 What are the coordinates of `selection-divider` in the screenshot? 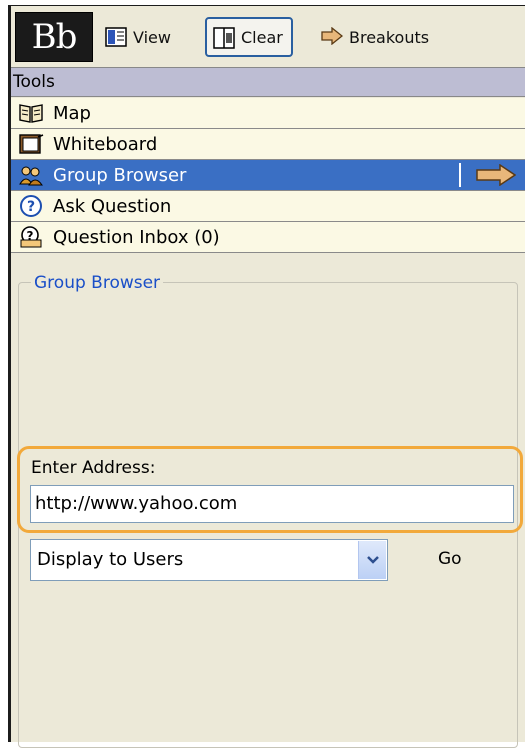 It's located at (460, 175).